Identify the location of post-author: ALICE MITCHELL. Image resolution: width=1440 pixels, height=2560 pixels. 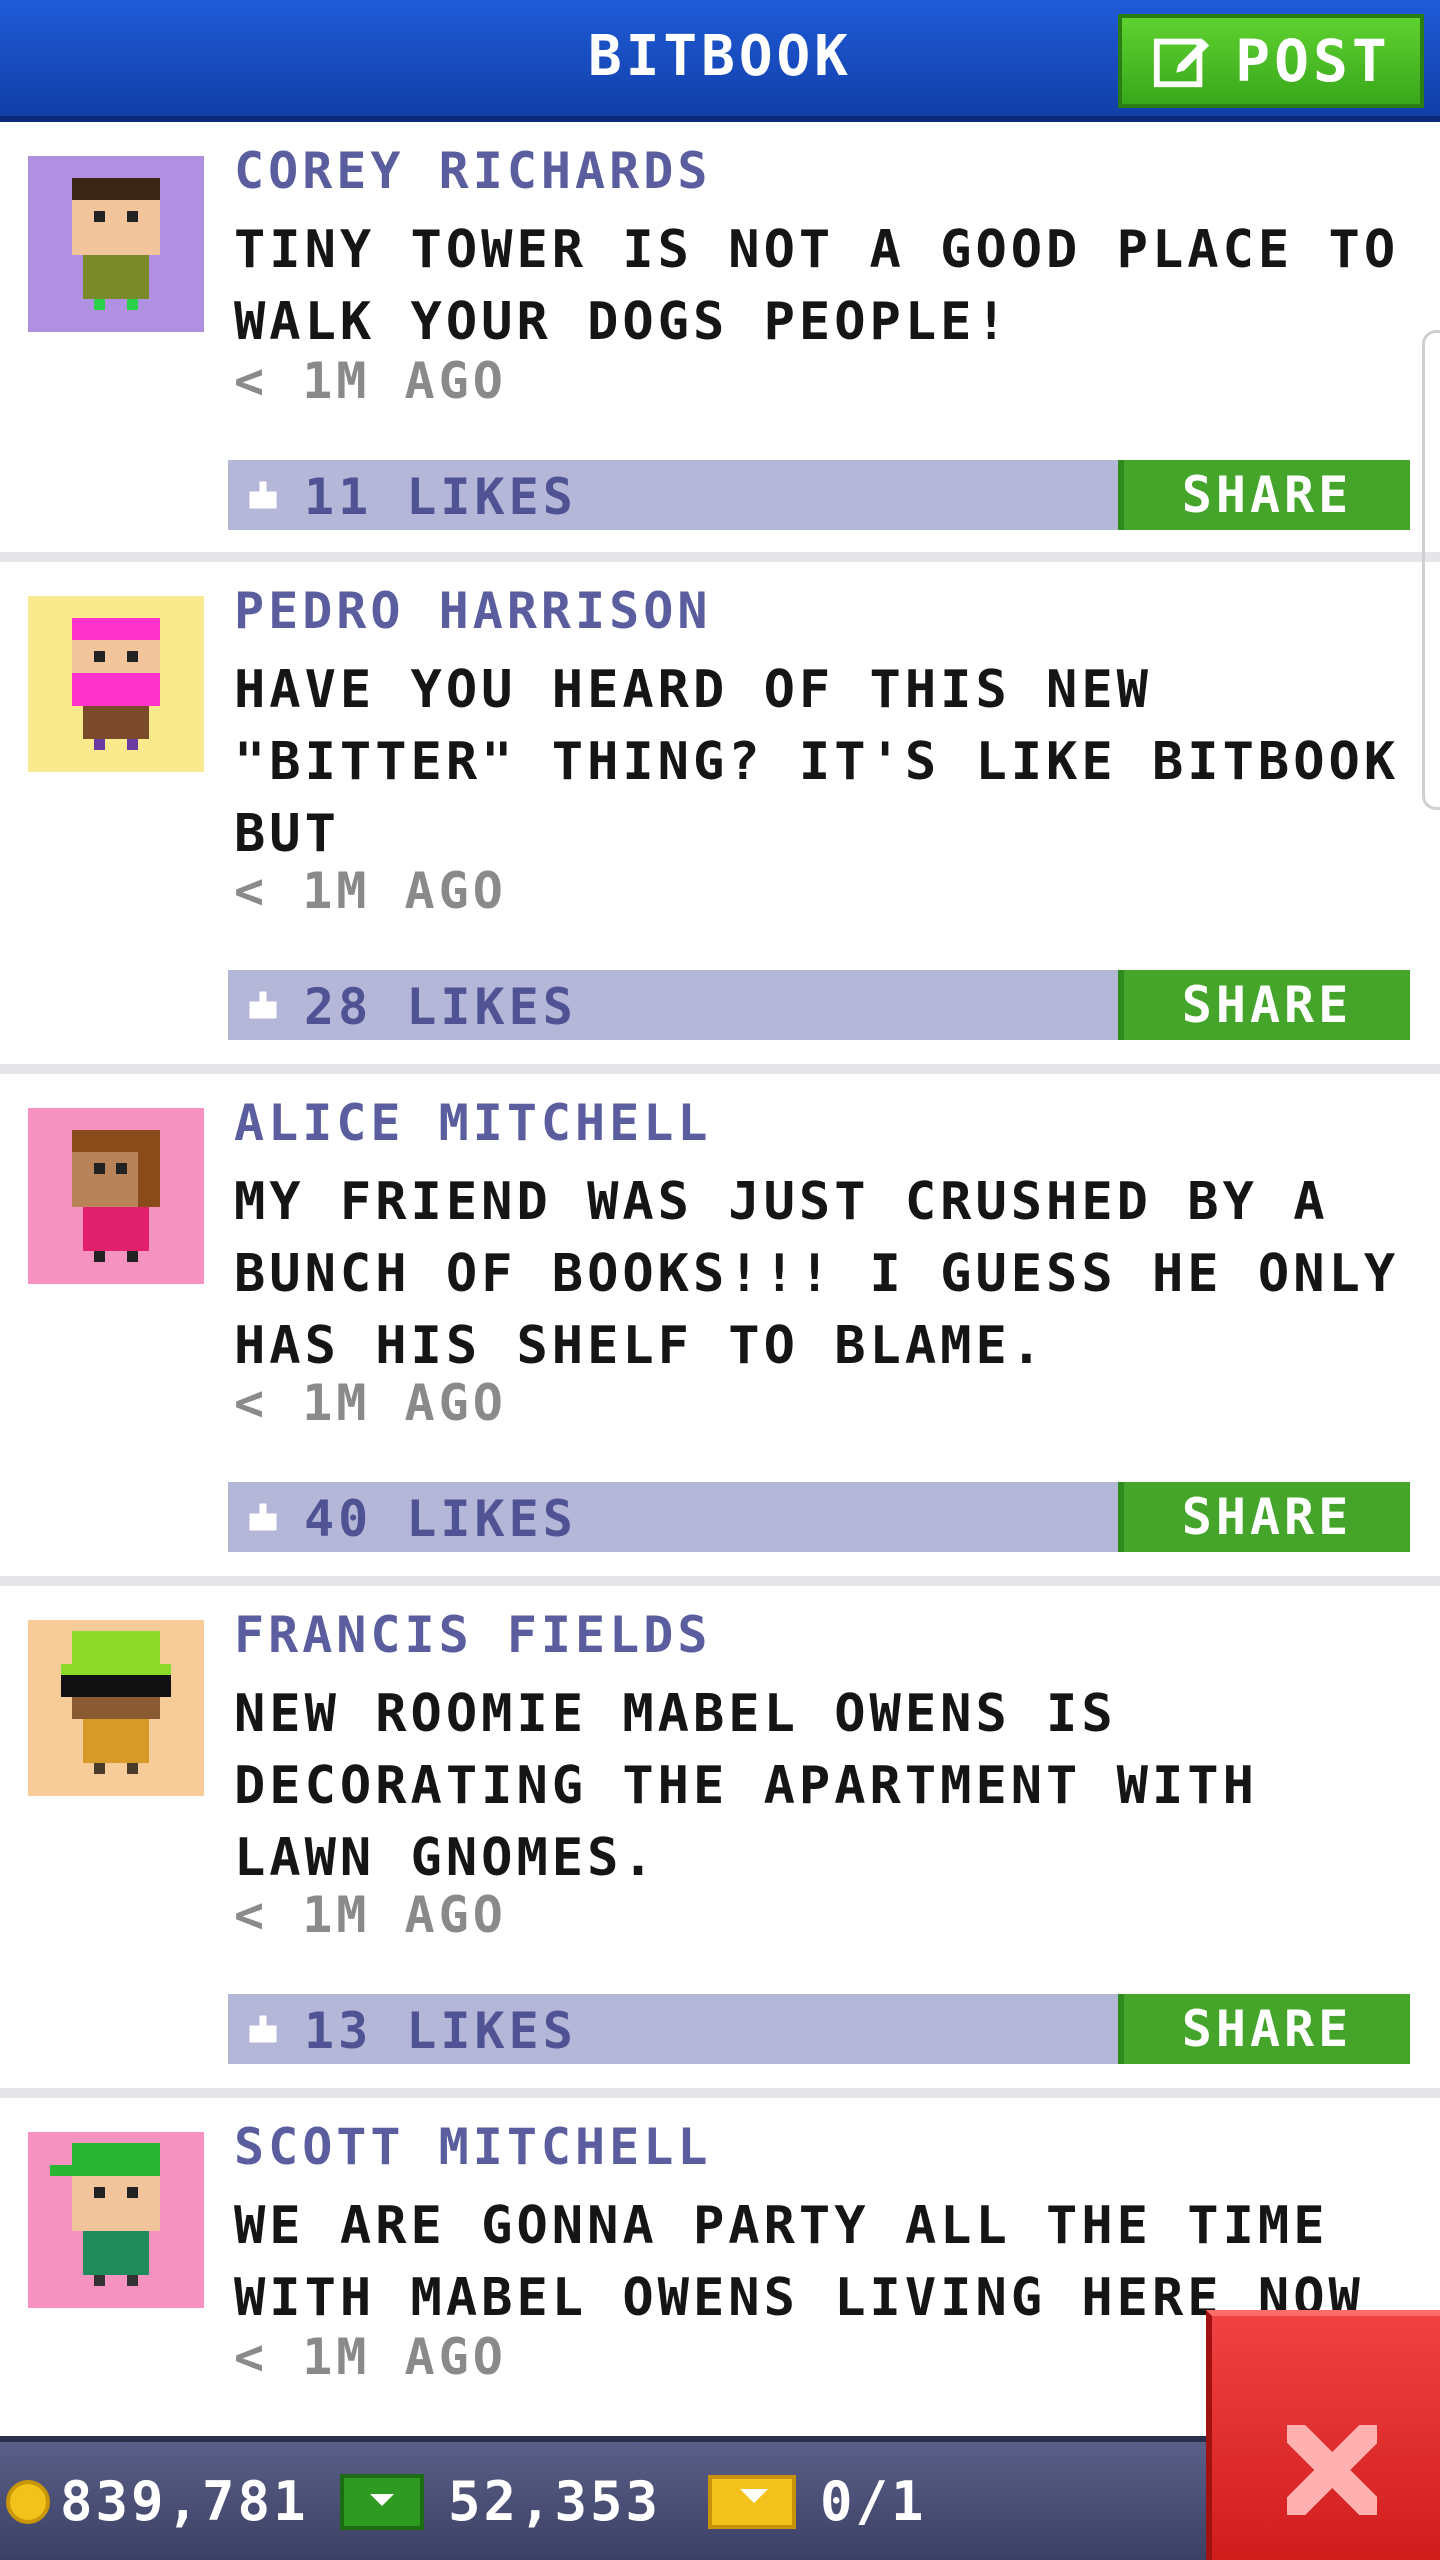
(472, 1123).